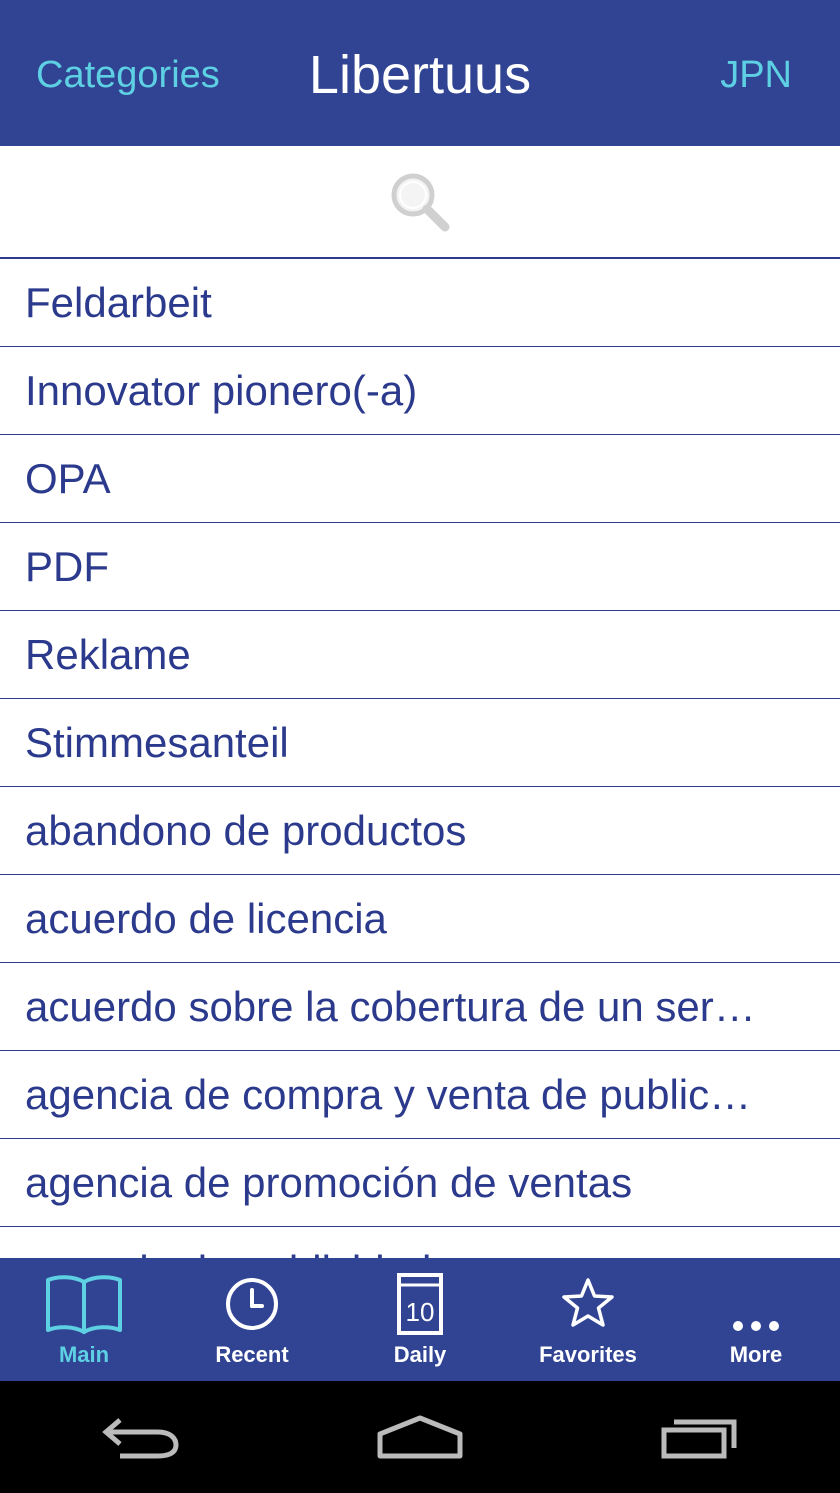 This screenshot has width=840, height=1493. Describe the element at coordinates (420, 567) in the screenshot. I see `list-item: PDF` at that location.